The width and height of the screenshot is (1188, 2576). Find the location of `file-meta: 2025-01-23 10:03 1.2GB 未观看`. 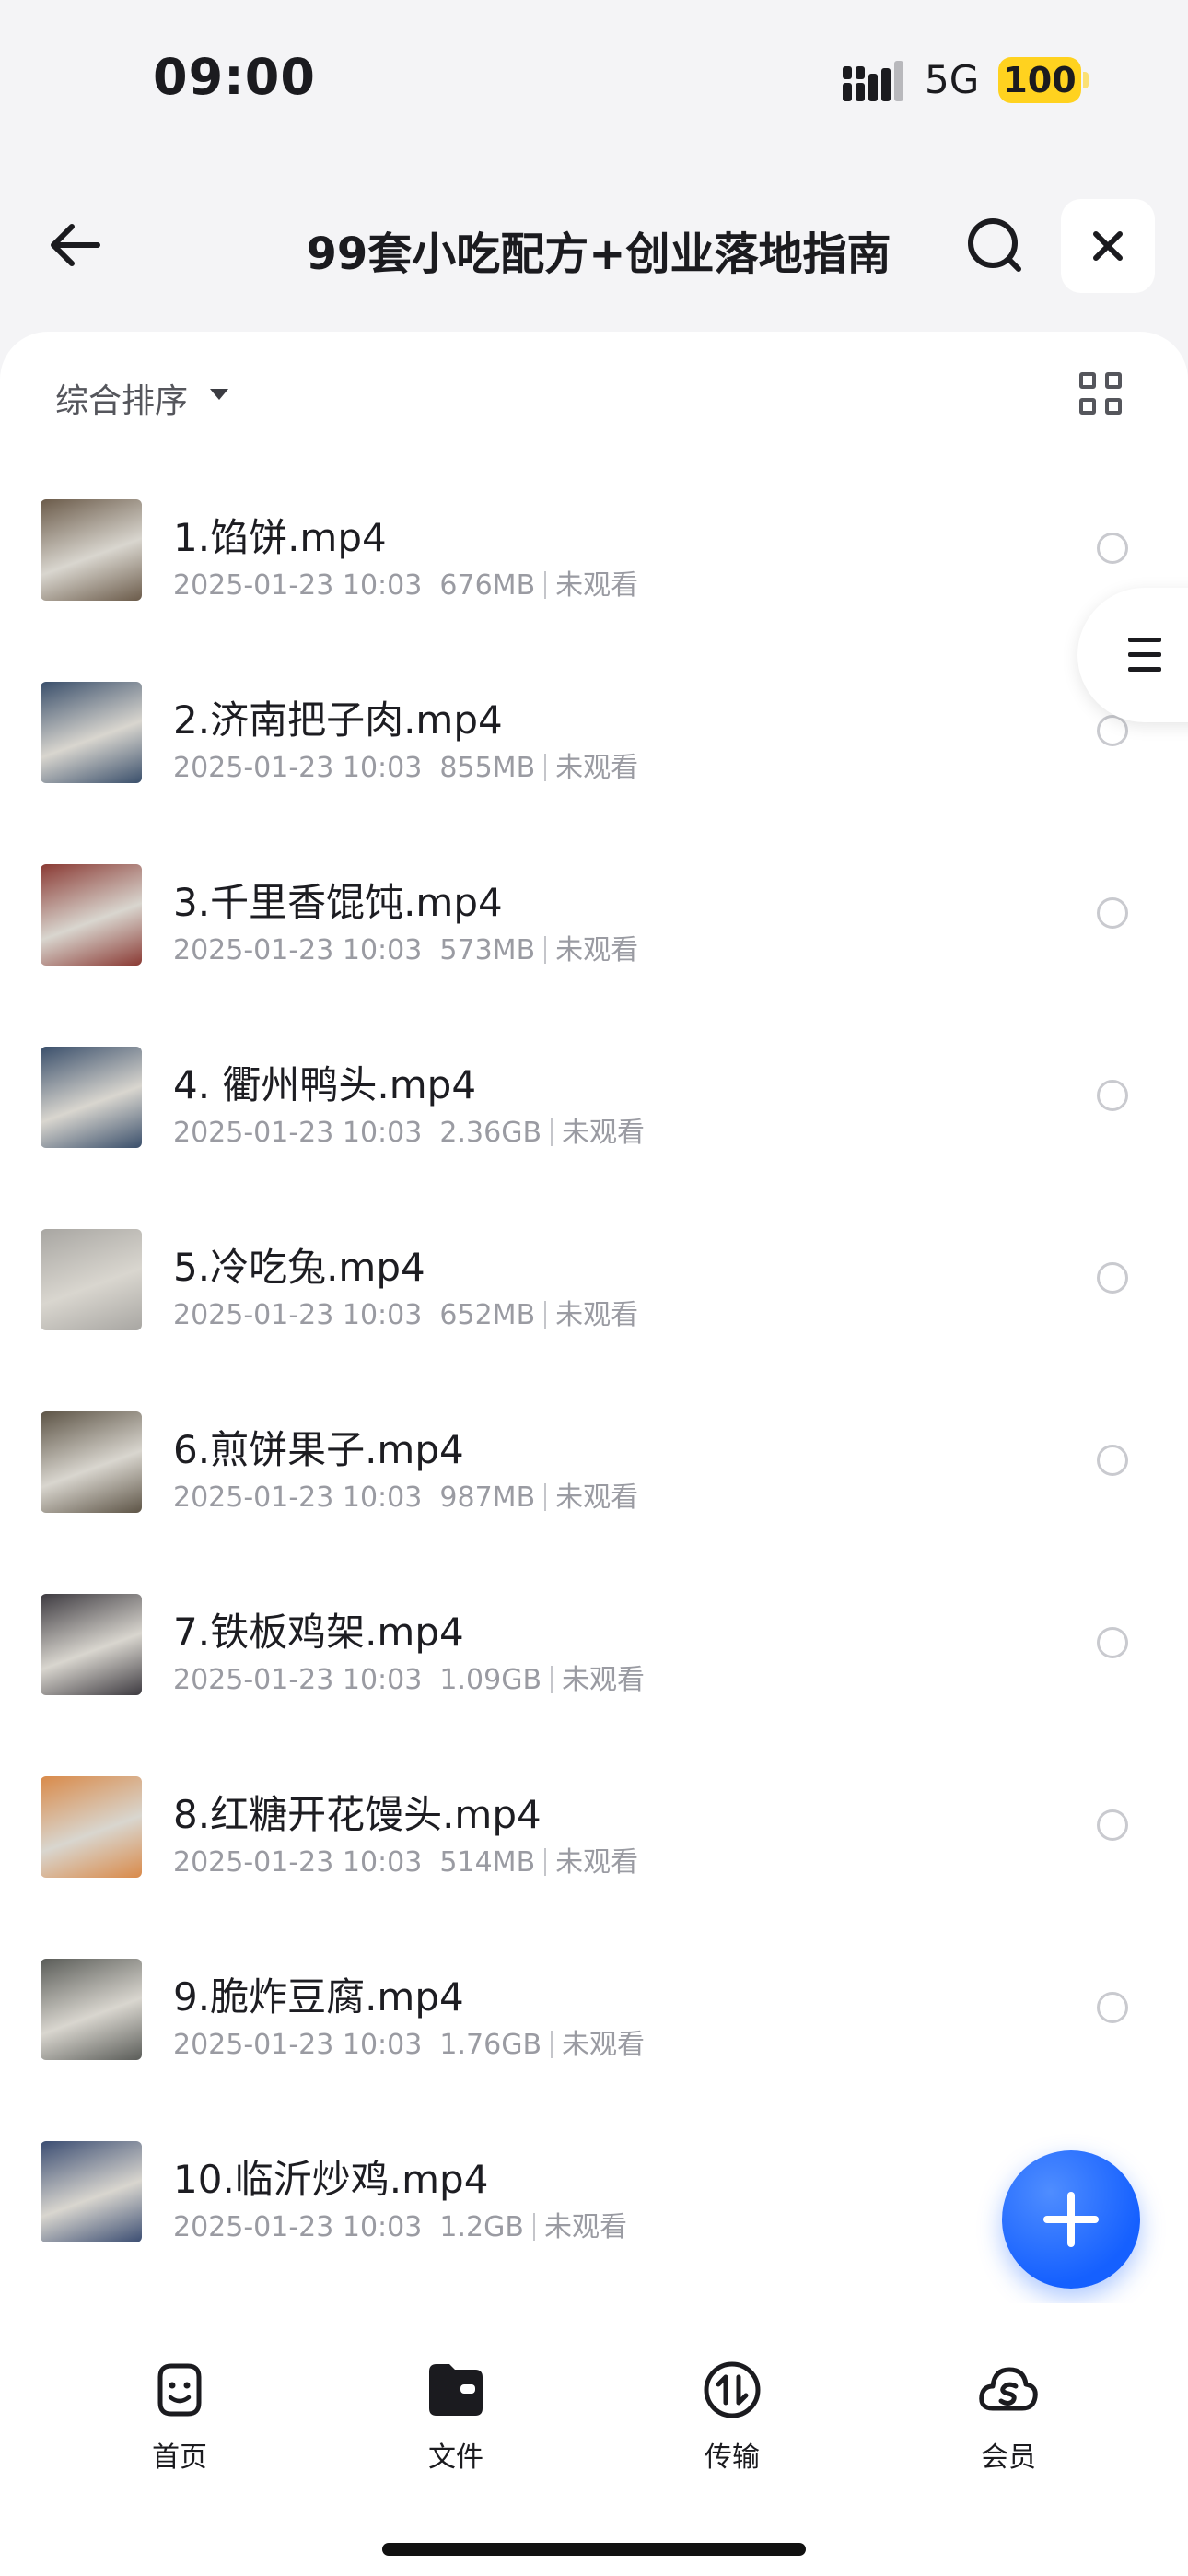

file-meta: 2025-01-23 10:03 1.2GB 未观看 is located at coordinates (400, 2224).